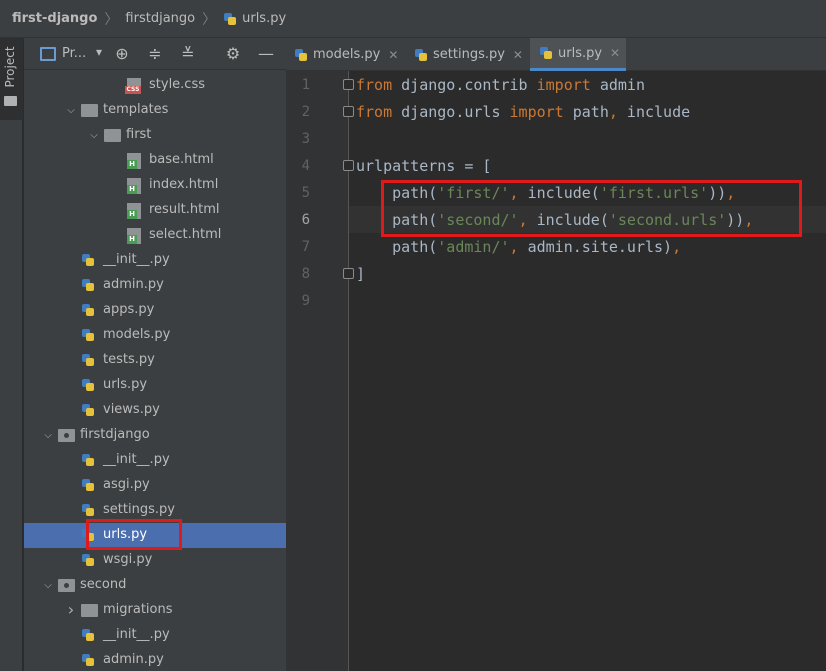 The image size is (826, 671). I want to click on tree-item: ⌵ first, so click(155, 135).